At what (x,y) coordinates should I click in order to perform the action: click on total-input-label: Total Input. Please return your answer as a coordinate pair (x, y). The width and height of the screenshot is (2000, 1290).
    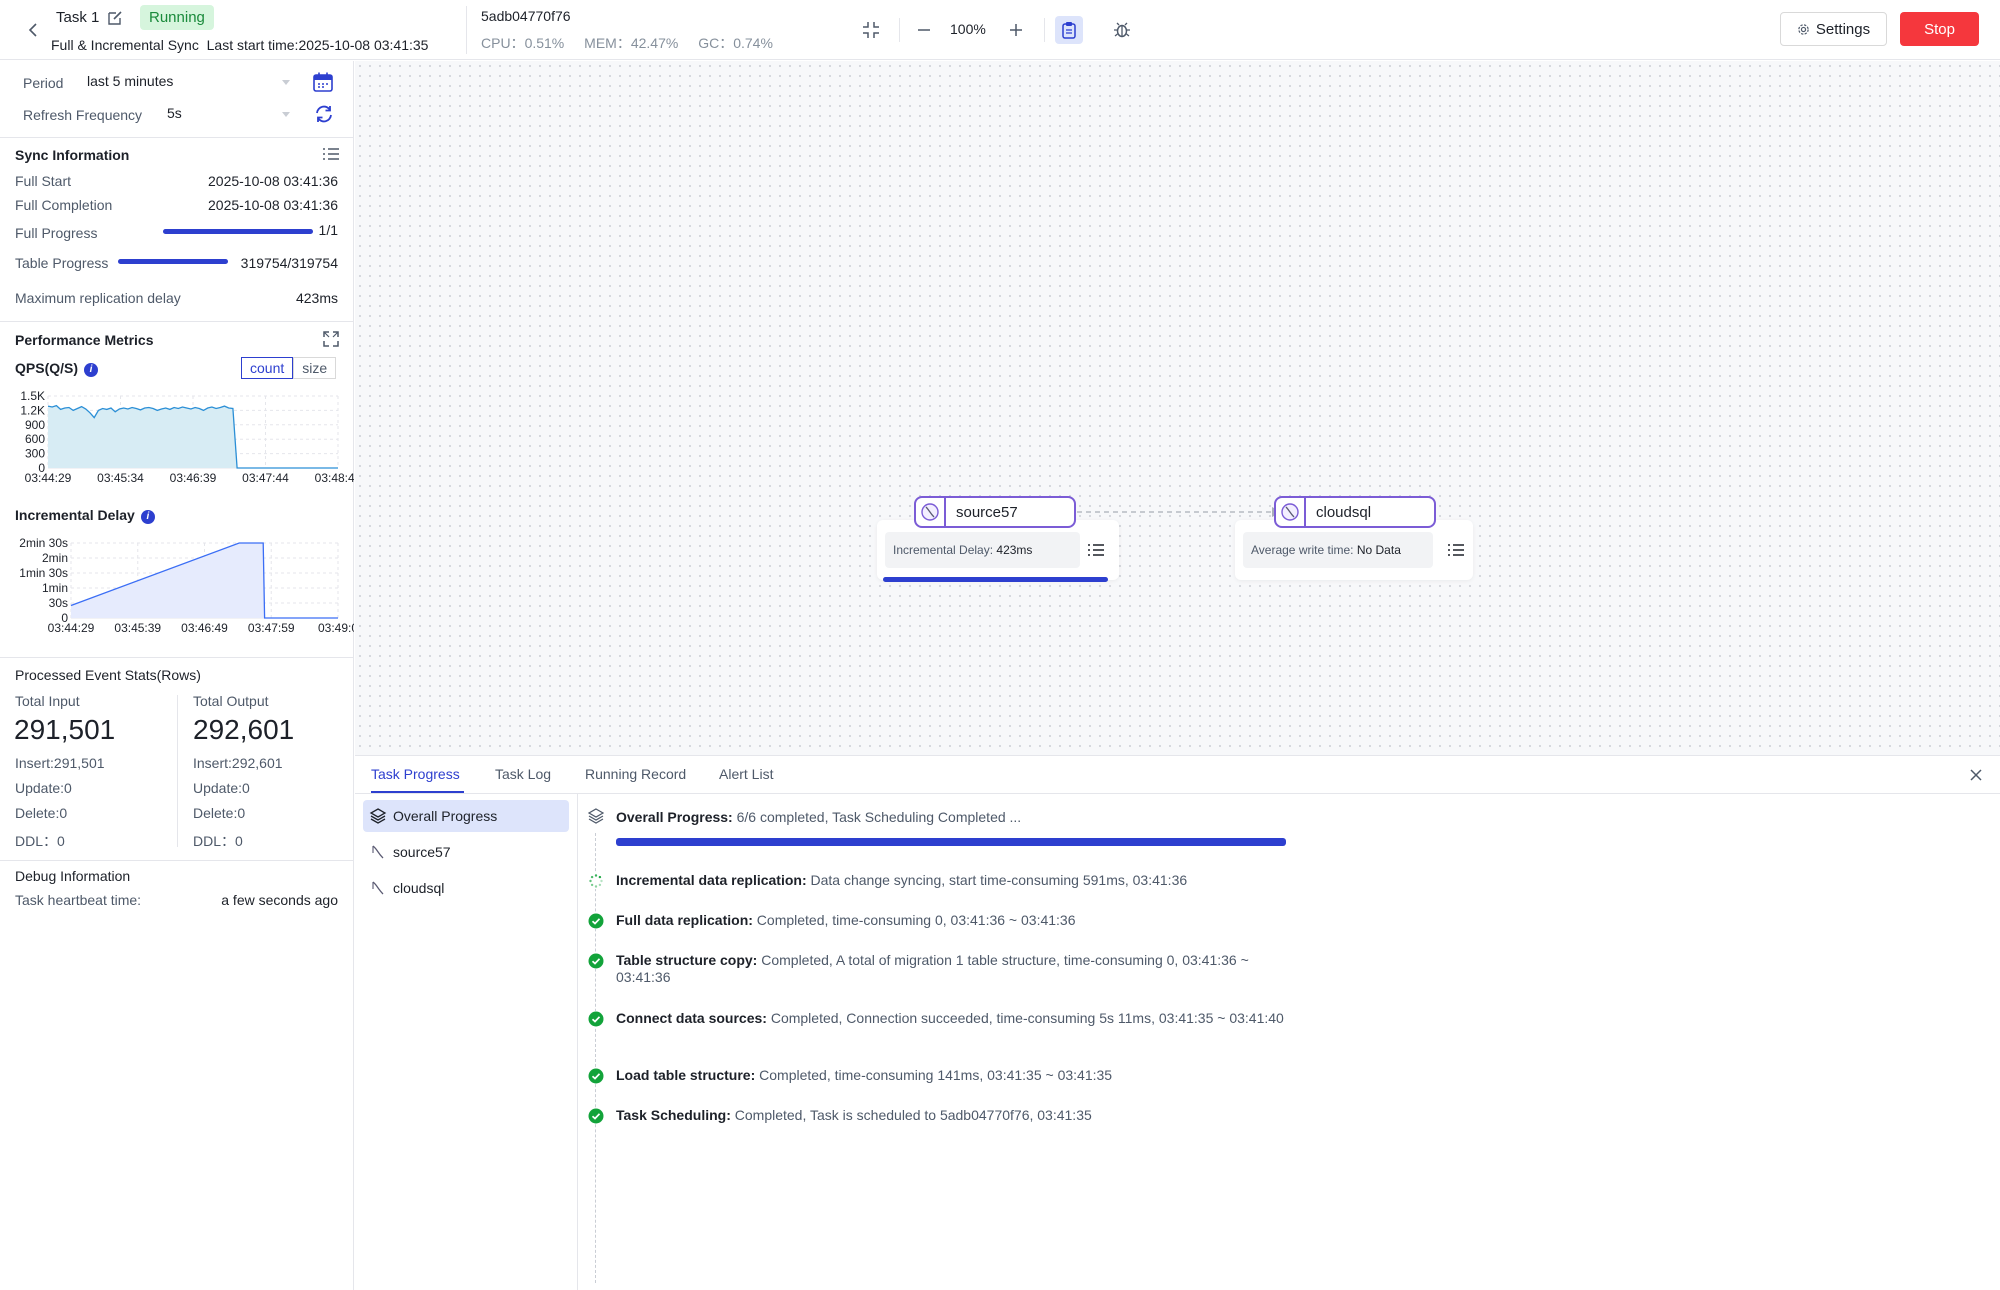
    Looking at the image, I should click on (47, 701).